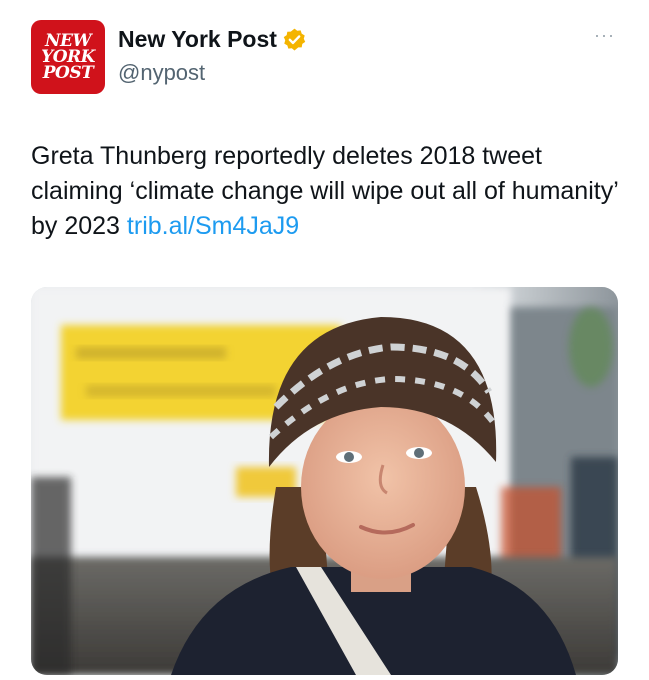 This screenshot has width=649, height=680. I want to click on author-name-row: New York Post, so click(212, 39).